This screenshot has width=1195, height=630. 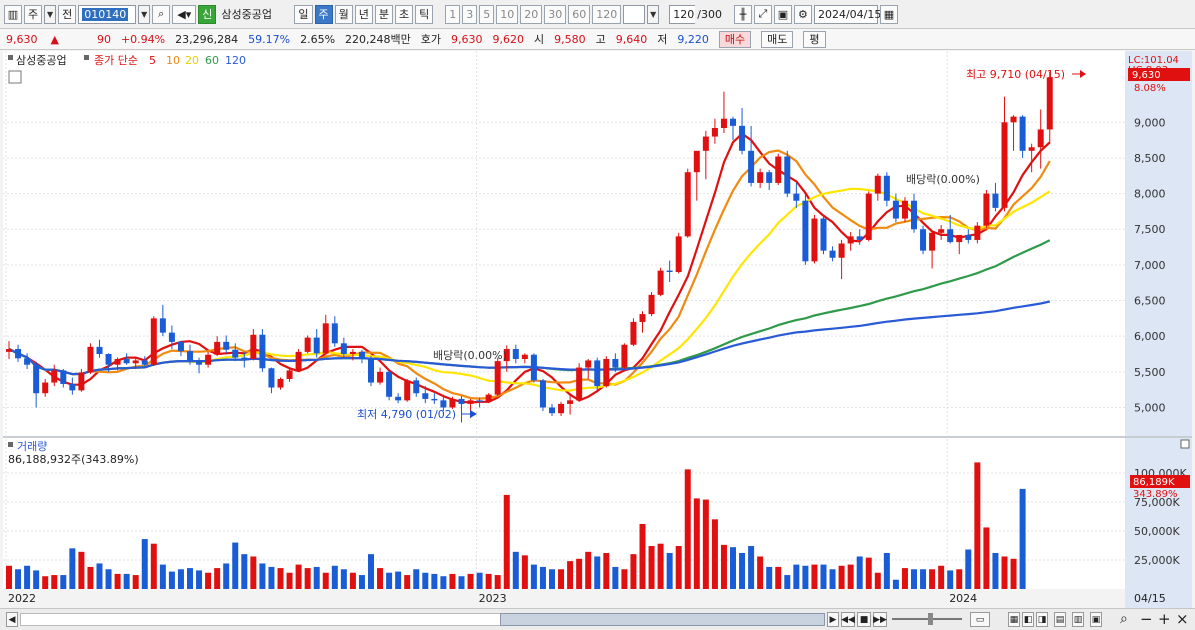 I want to click on period-day: 일, so click(x=303, y=14).